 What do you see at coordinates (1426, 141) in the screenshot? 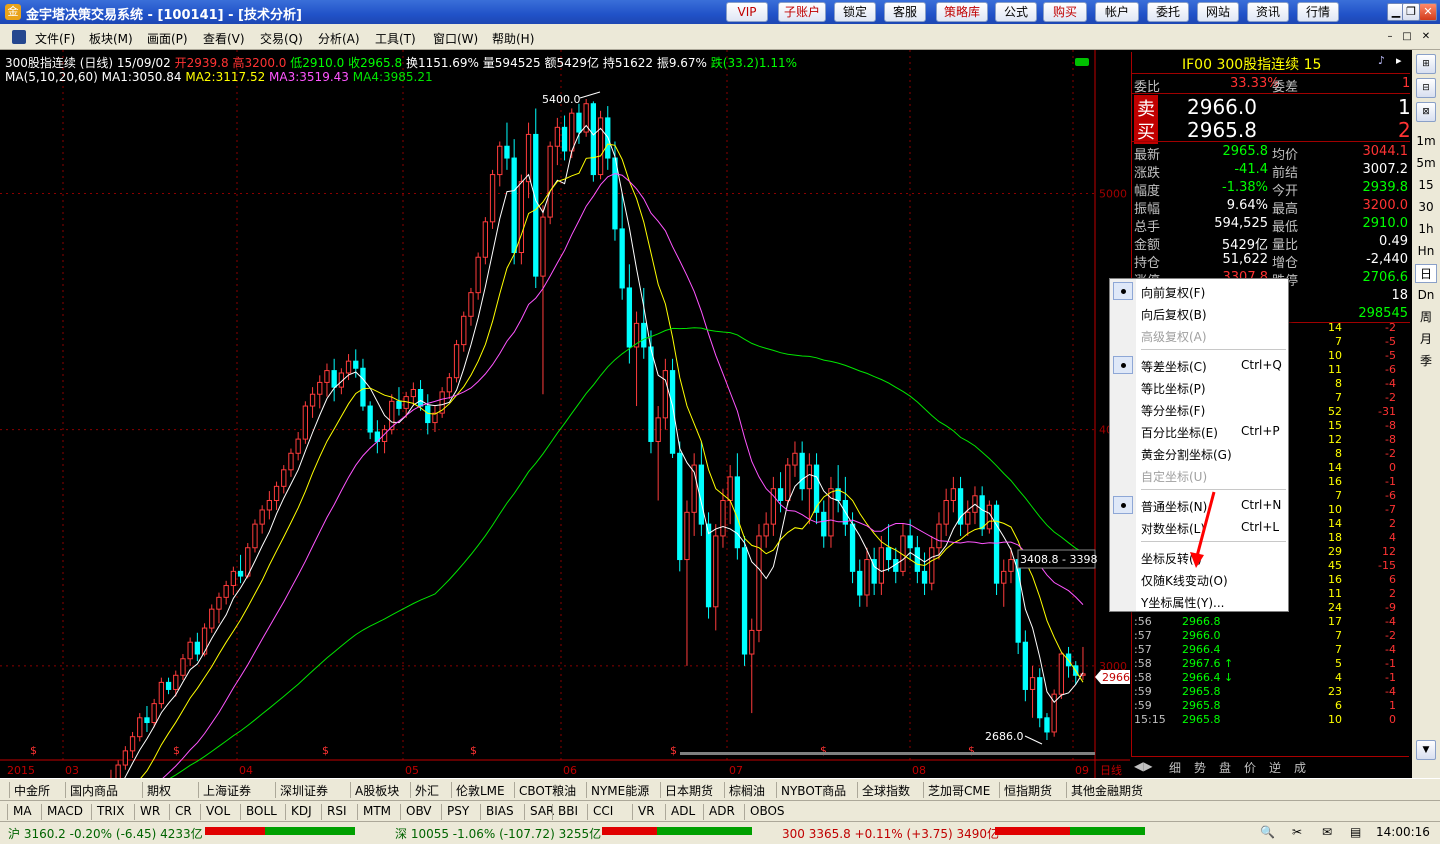
I see `period-button-0: 1m` at bounding box center [1426, 141].